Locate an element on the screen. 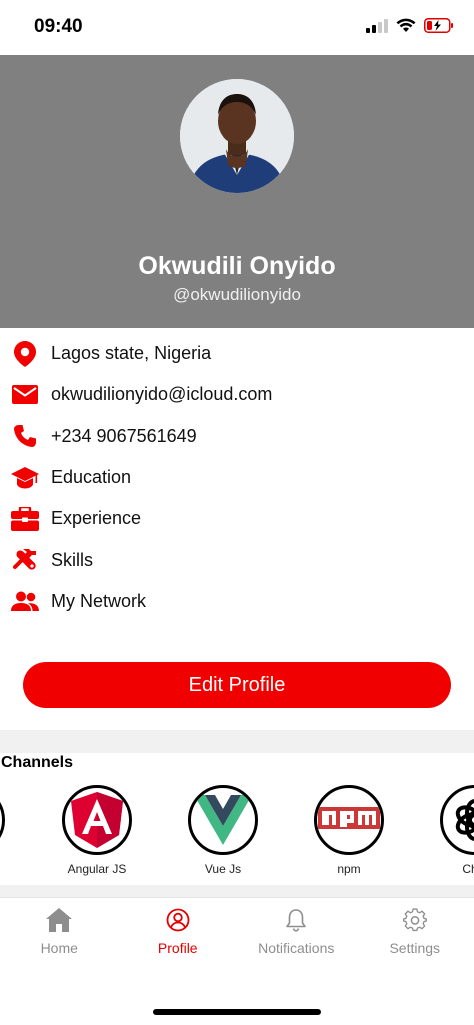  channel-item-angular: Angular JS is located at coordinates (97, 830).